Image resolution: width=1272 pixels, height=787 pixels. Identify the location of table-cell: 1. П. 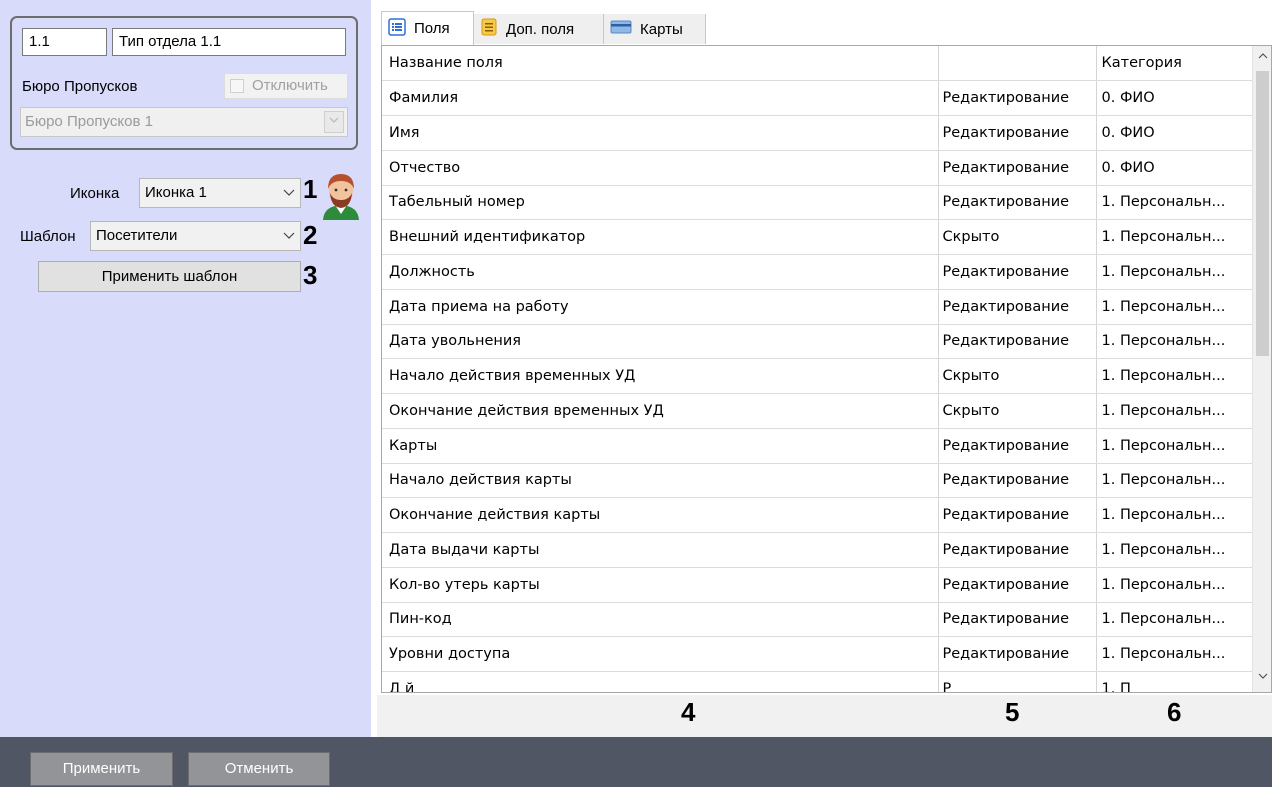
(1174, 681).